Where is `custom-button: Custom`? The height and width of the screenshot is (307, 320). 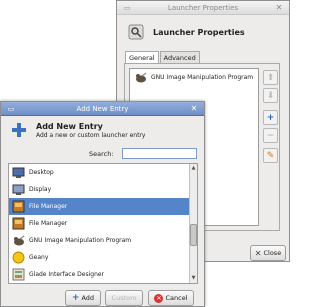 custom-button: Custom is located at coordinates (124, 298).